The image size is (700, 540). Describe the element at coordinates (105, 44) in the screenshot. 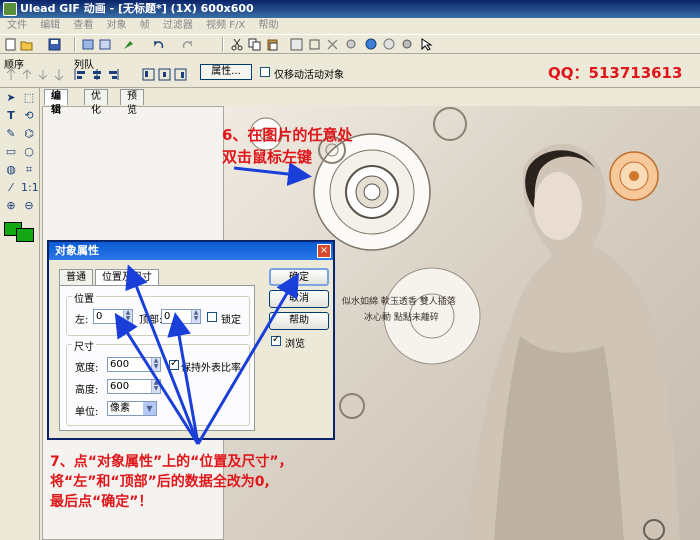

I see `import-icon` at that location.